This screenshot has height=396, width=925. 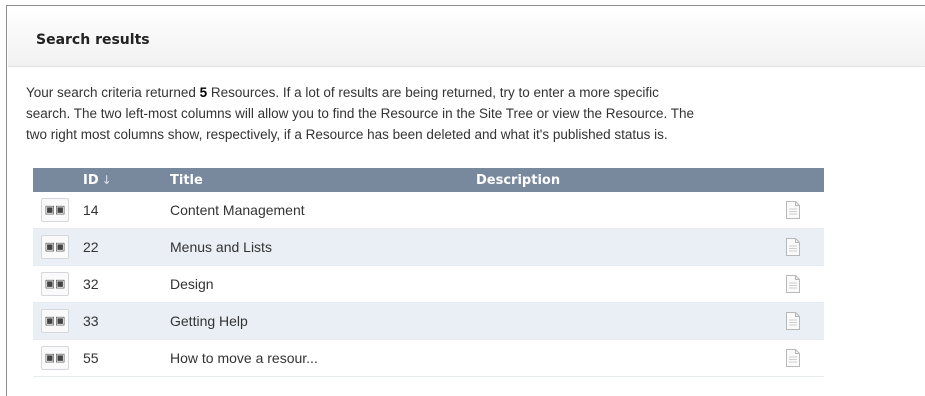 What do you see at coordinates (126, 180) in the screenshot?
I see `id-column-header: ID ↓` at bounding box center [126, 180].